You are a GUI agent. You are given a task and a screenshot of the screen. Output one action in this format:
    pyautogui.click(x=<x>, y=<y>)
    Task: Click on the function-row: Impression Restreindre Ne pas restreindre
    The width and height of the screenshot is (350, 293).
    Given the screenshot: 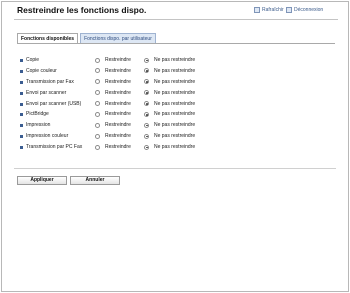 What is the action you would take?
    pyautogui.click(x=177, y=125)
    